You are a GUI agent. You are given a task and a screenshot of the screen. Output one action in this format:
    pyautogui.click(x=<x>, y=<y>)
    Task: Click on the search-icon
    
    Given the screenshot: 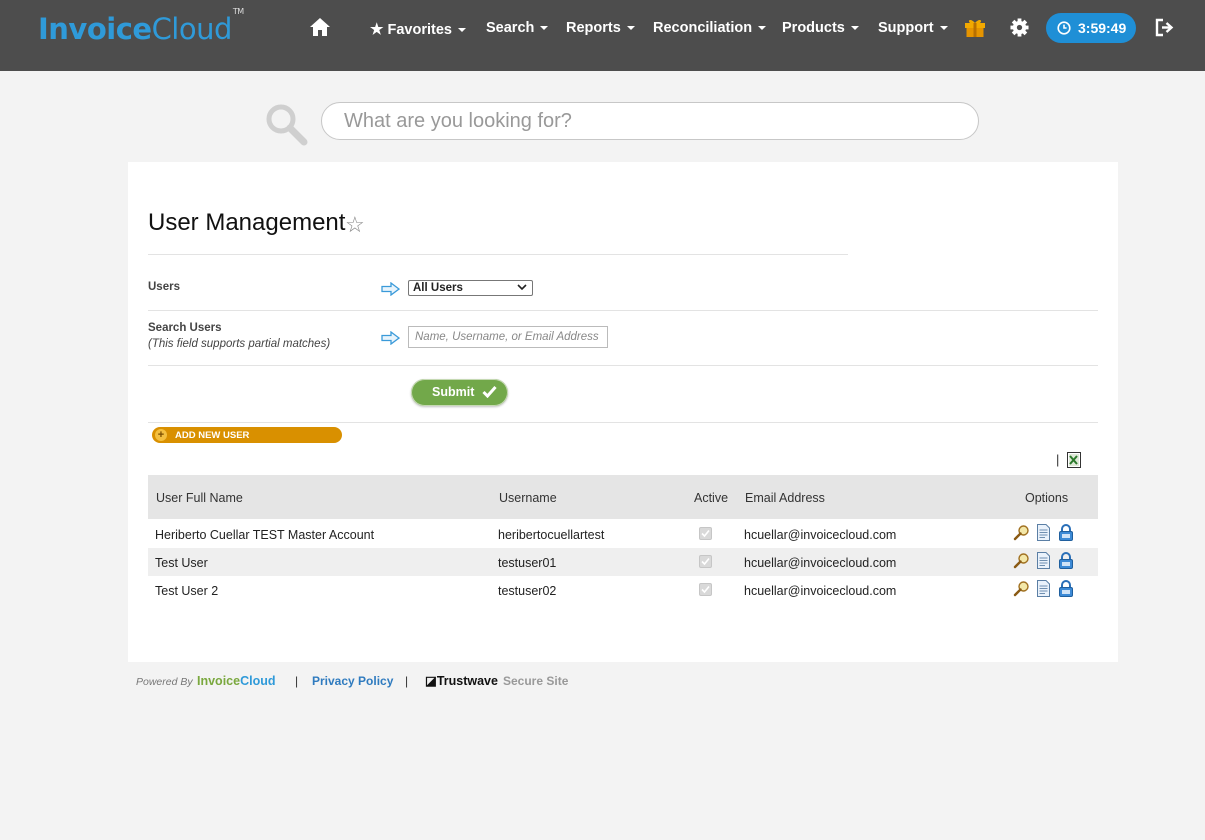 What is the action you would take?
    pyautogui.click(x=286, y=124)
    